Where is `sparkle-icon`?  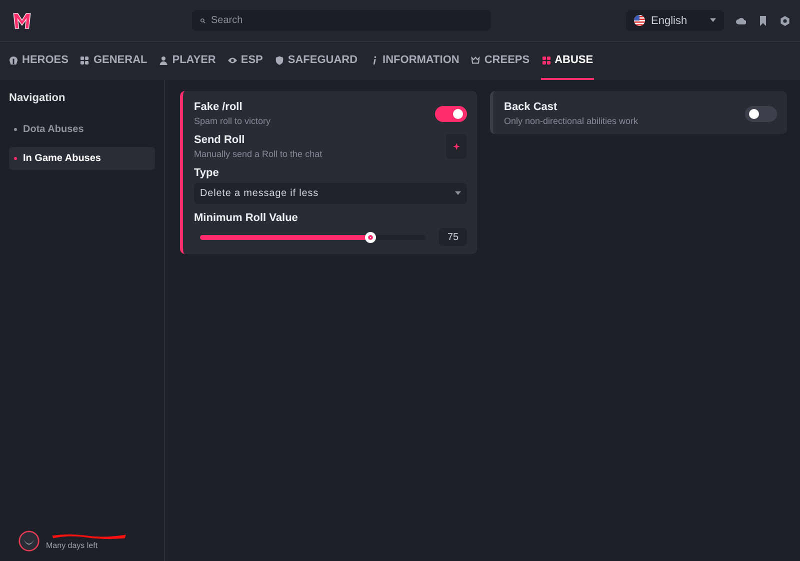 sparkle-icon is located at coordinates (456, 146).